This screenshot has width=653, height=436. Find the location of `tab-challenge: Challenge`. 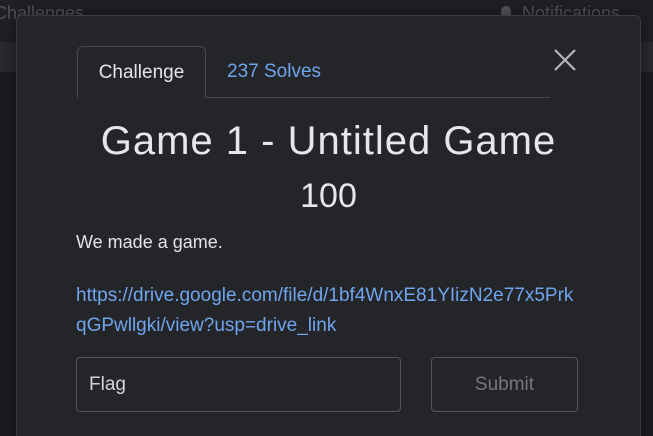

tab-challenge: Challenge is located at coordinates (141, 72).